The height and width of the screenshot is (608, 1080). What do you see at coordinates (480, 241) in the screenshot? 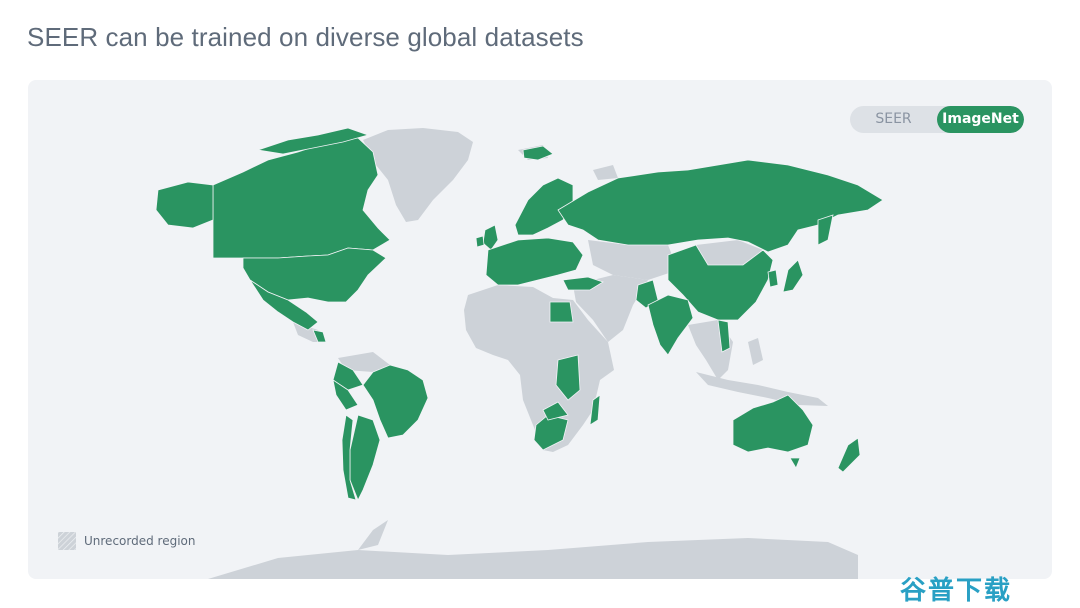
I see `region-ireland` at bounding box center [480, 241].